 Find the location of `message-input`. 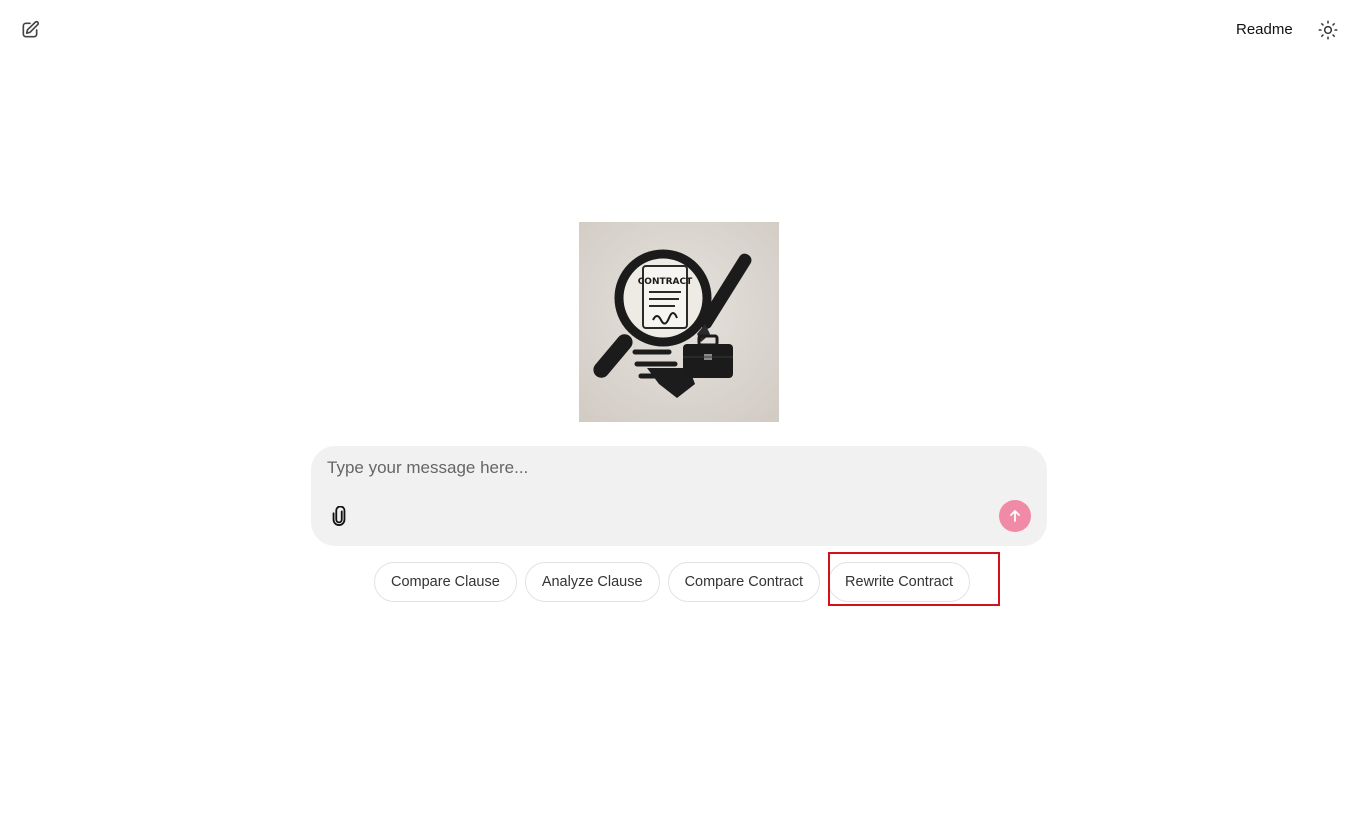

message-input is located at coordinates (667, 473).